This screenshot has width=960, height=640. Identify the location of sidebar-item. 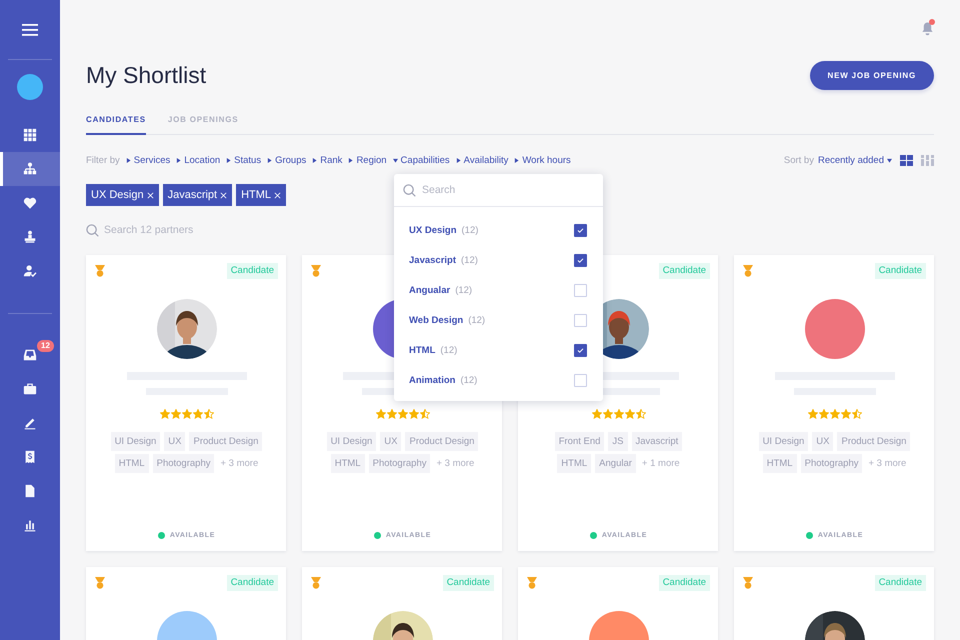
(30, 169).